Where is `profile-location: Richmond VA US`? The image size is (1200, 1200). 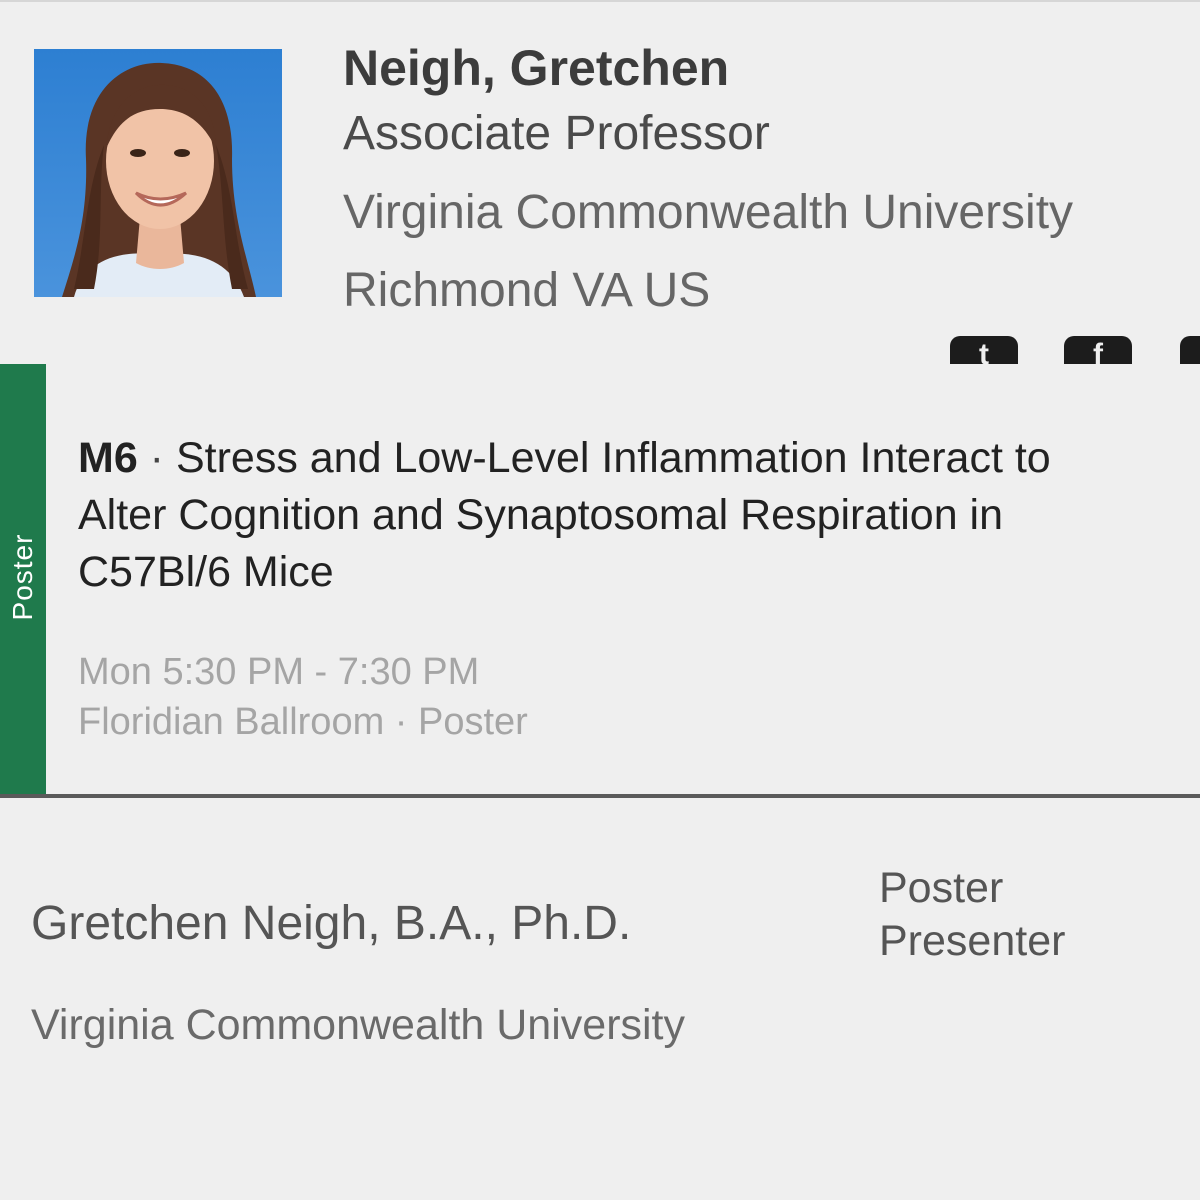
profile-location: Richmond VA US is located at coordinates (527, 290).